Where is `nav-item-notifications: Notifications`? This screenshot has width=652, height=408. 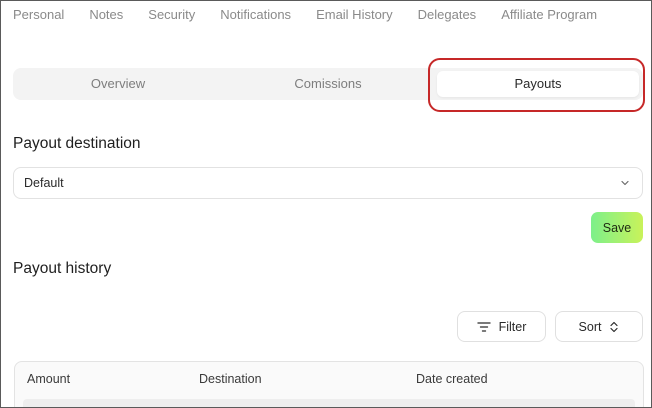 nav-item-notifications: Notifications is located at coordinates (255, 14).